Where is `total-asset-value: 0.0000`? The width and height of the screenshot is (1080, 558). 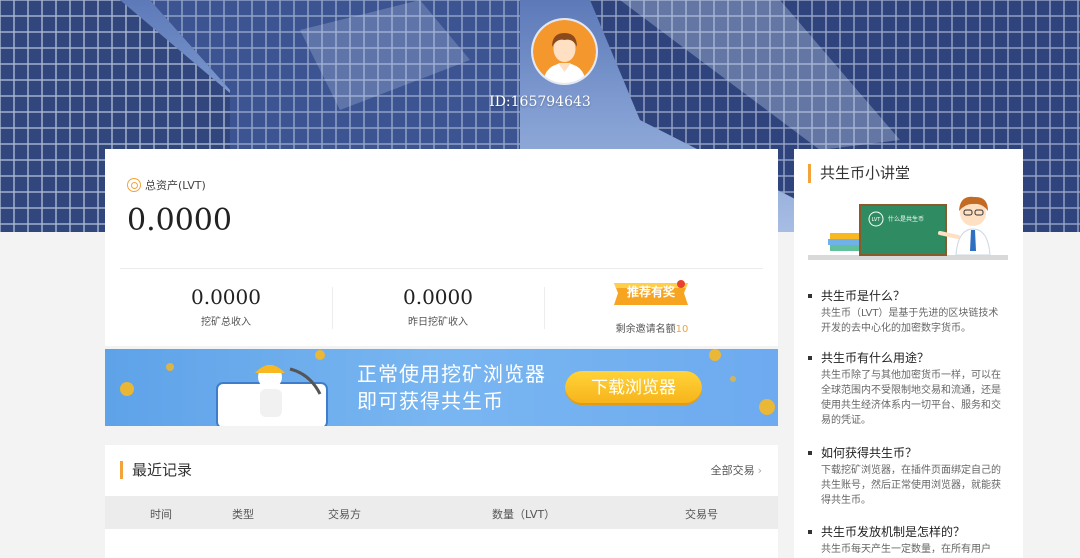 total-asset-value: 0.0000 is located at coordinates (179, 220).